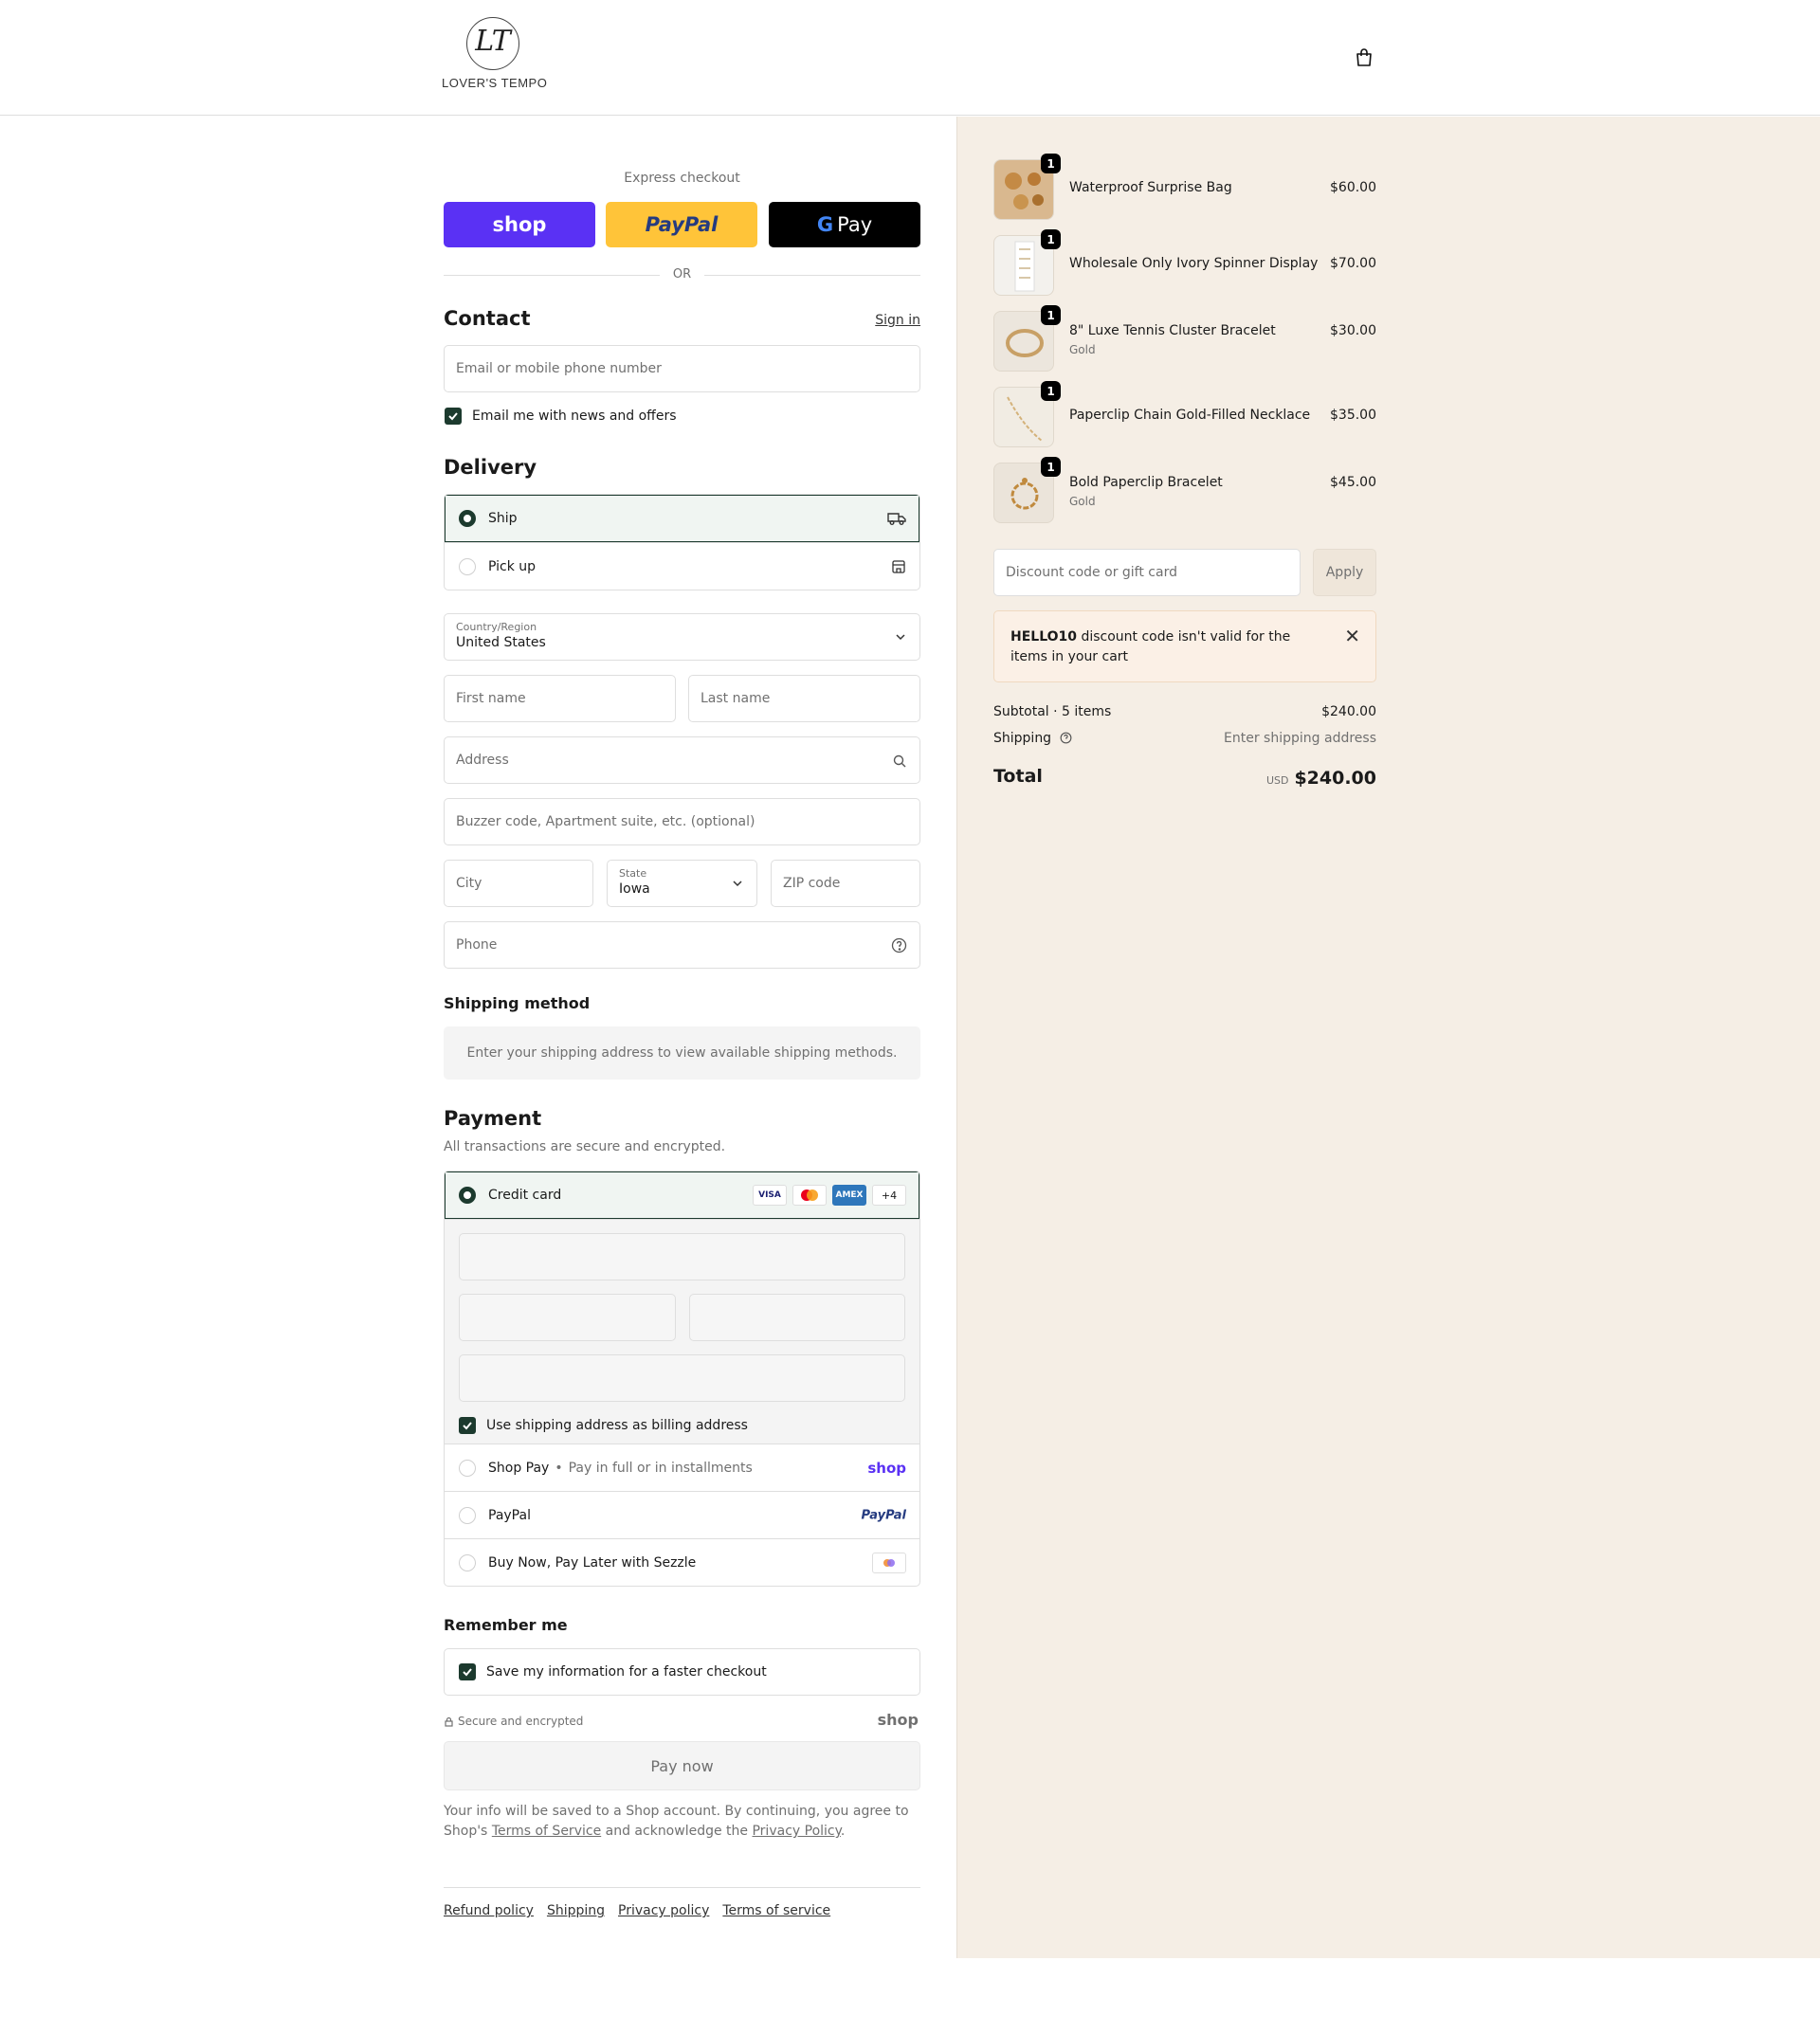 This screenshot has width=1820, height=2034. What do you see at coordinates (467, 1671) in the screenshot?
I see `save-info-checkbox` at bounding box center [467, 1671].